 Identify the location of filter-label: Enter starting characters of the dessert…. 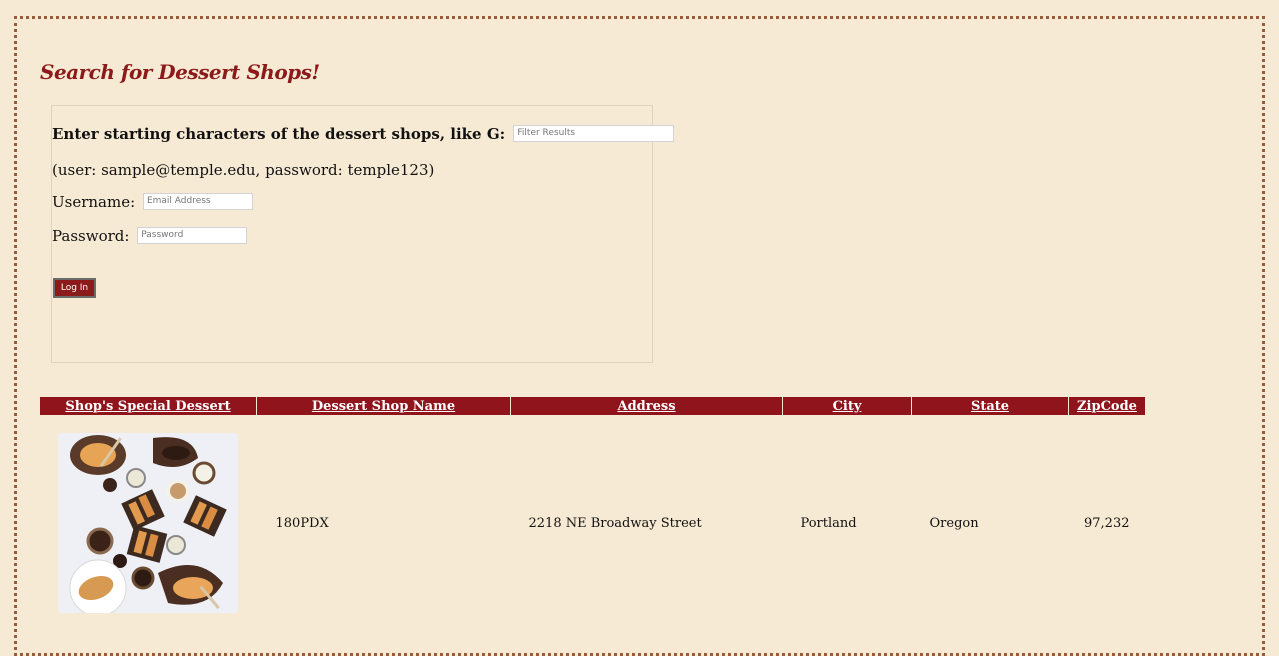
(279, 134).